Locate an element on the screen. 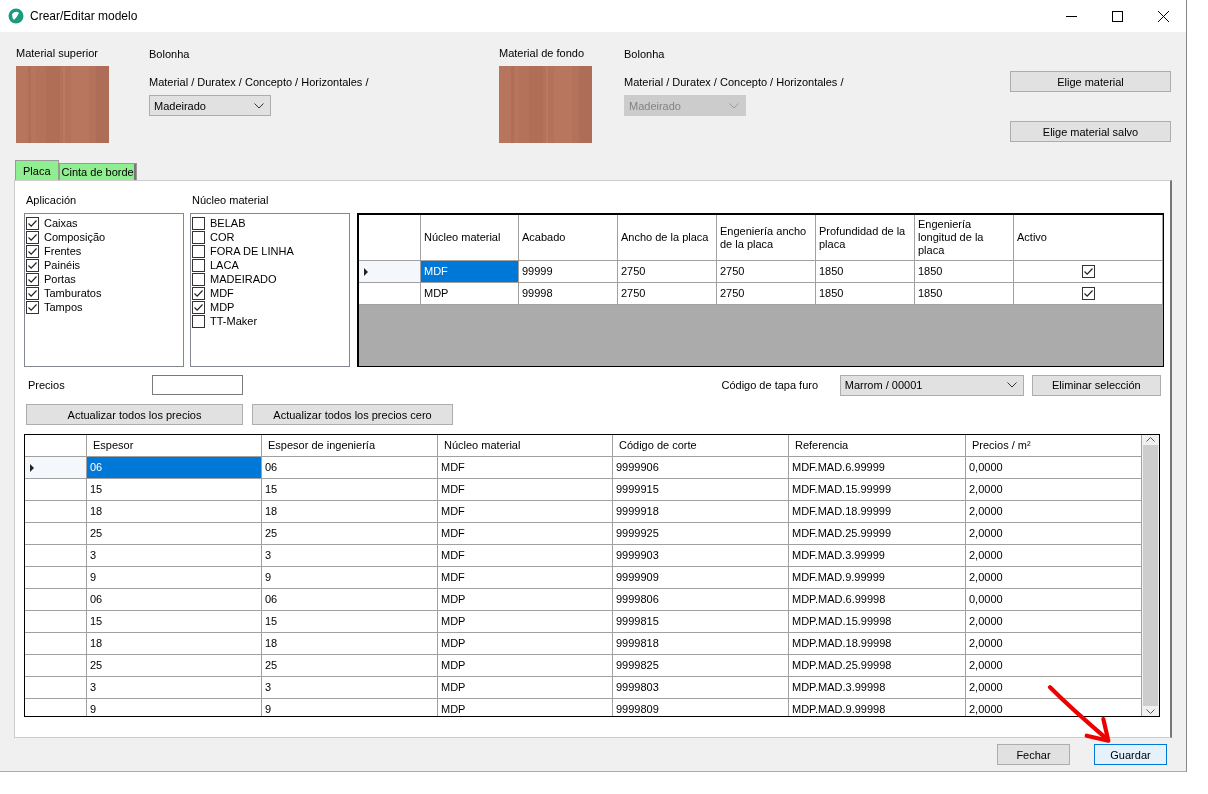 This screenshot has width=1208, height=794. checkbox-label: TT-Maker is located at coordinates (234, 321).